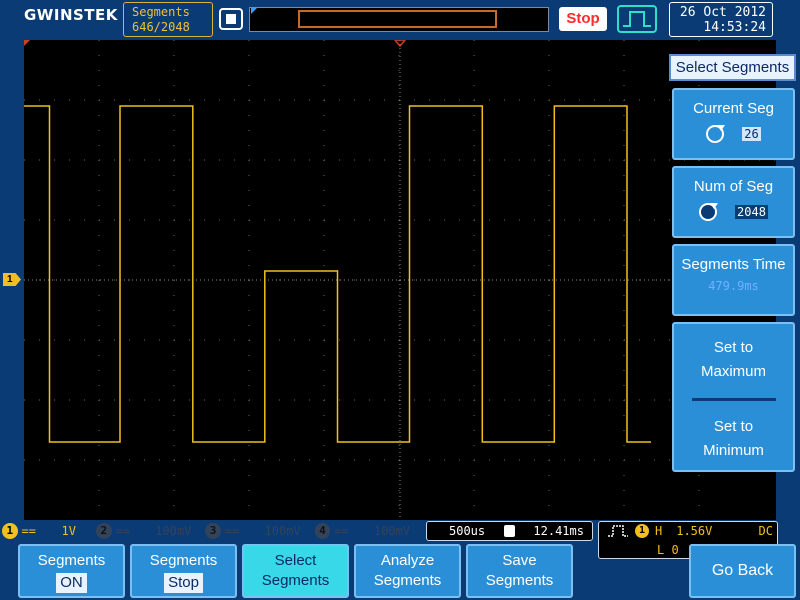 Image resolution: width=800 pixels, height=600 pixels. Describe the element at coordinates (732, 67) in the screenshot. I see `side-menu-title: Select Segments` at that location.